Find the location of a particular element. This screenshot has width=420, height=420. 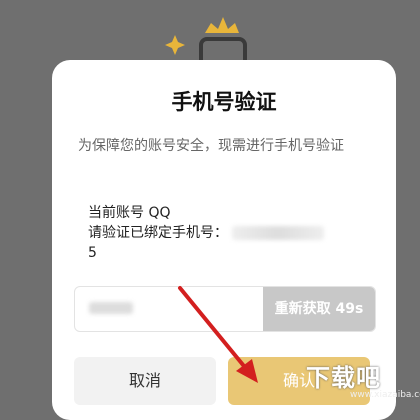

phone-prompt-label: 请验证已绑定手机号： is located at coordinates (158, 233).